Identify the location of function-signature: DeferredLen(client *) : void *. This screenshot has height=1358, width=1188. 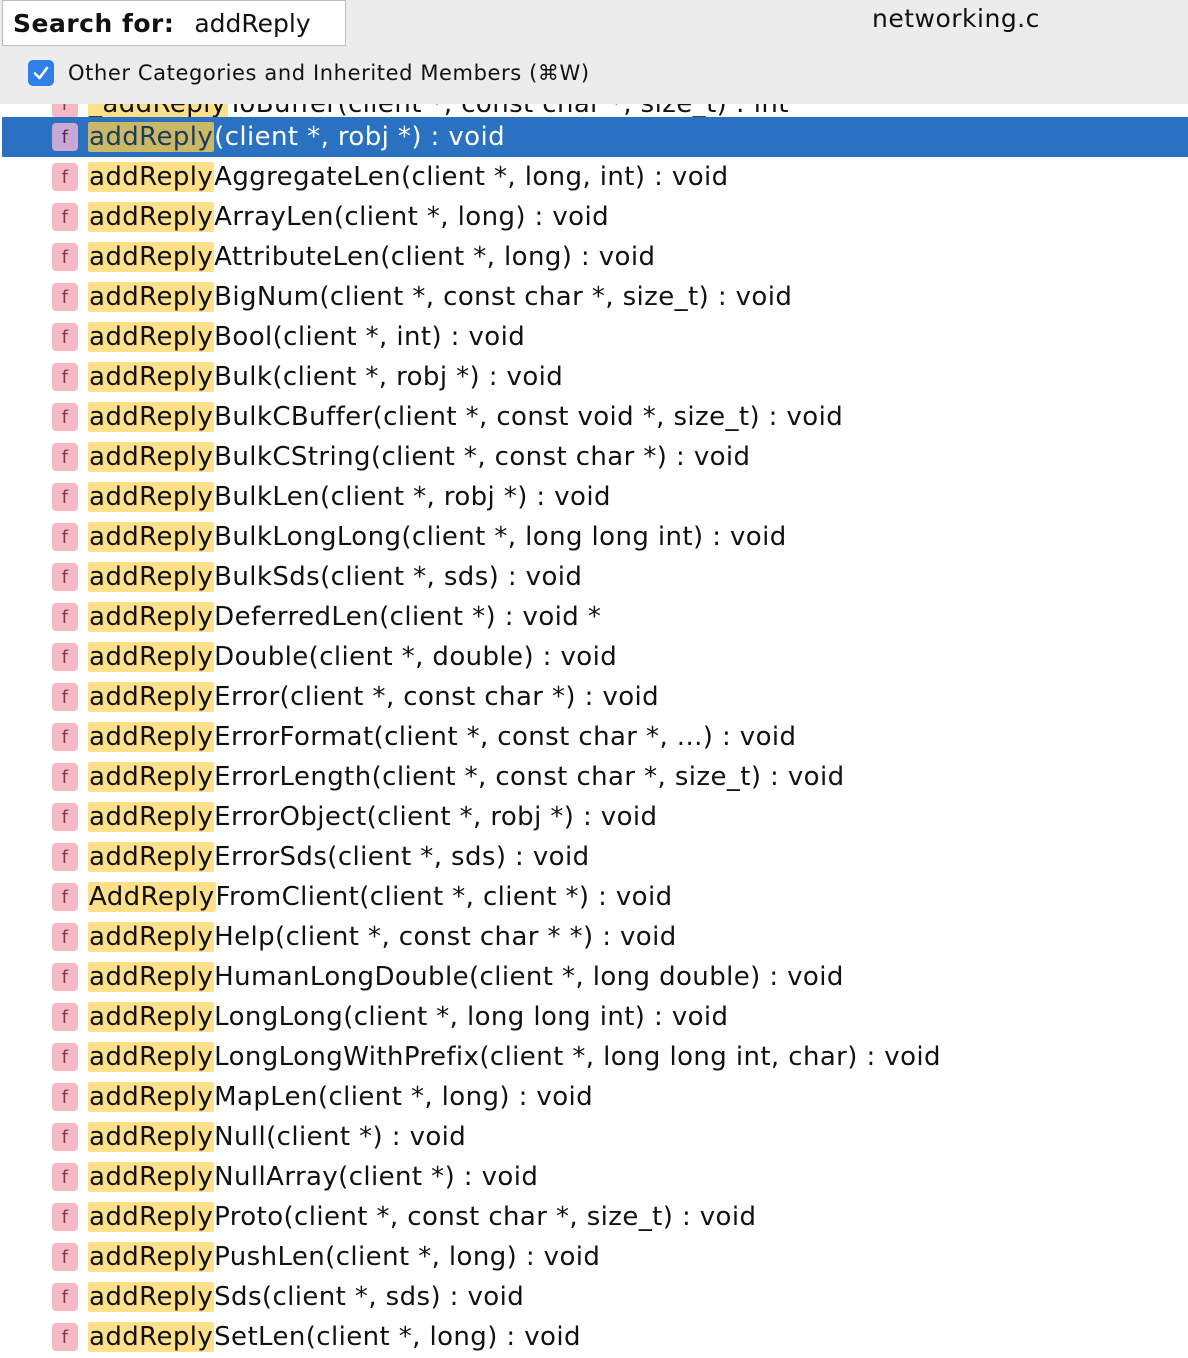
(408, 617).